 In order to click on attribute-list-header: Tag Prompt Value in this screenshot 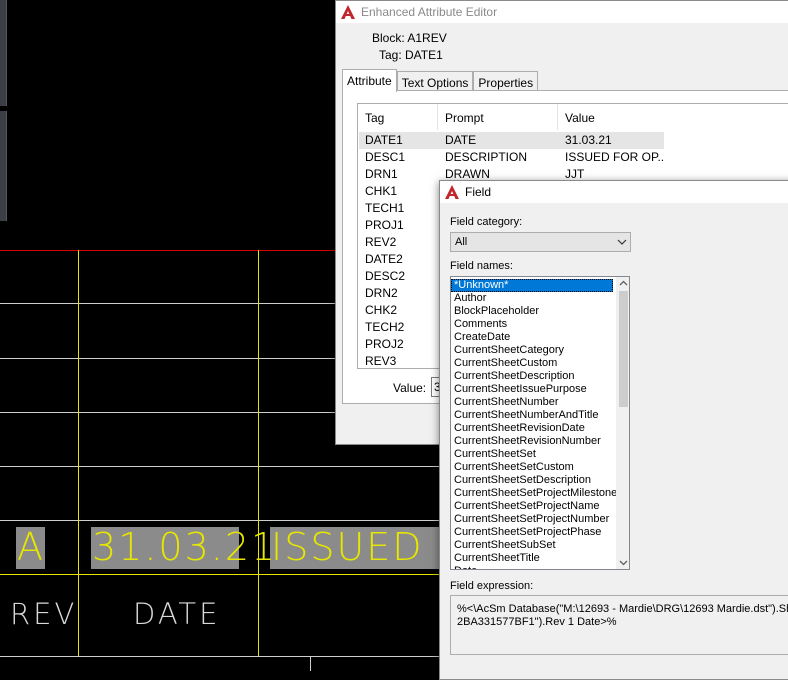, I will do `click(573, 117)`.